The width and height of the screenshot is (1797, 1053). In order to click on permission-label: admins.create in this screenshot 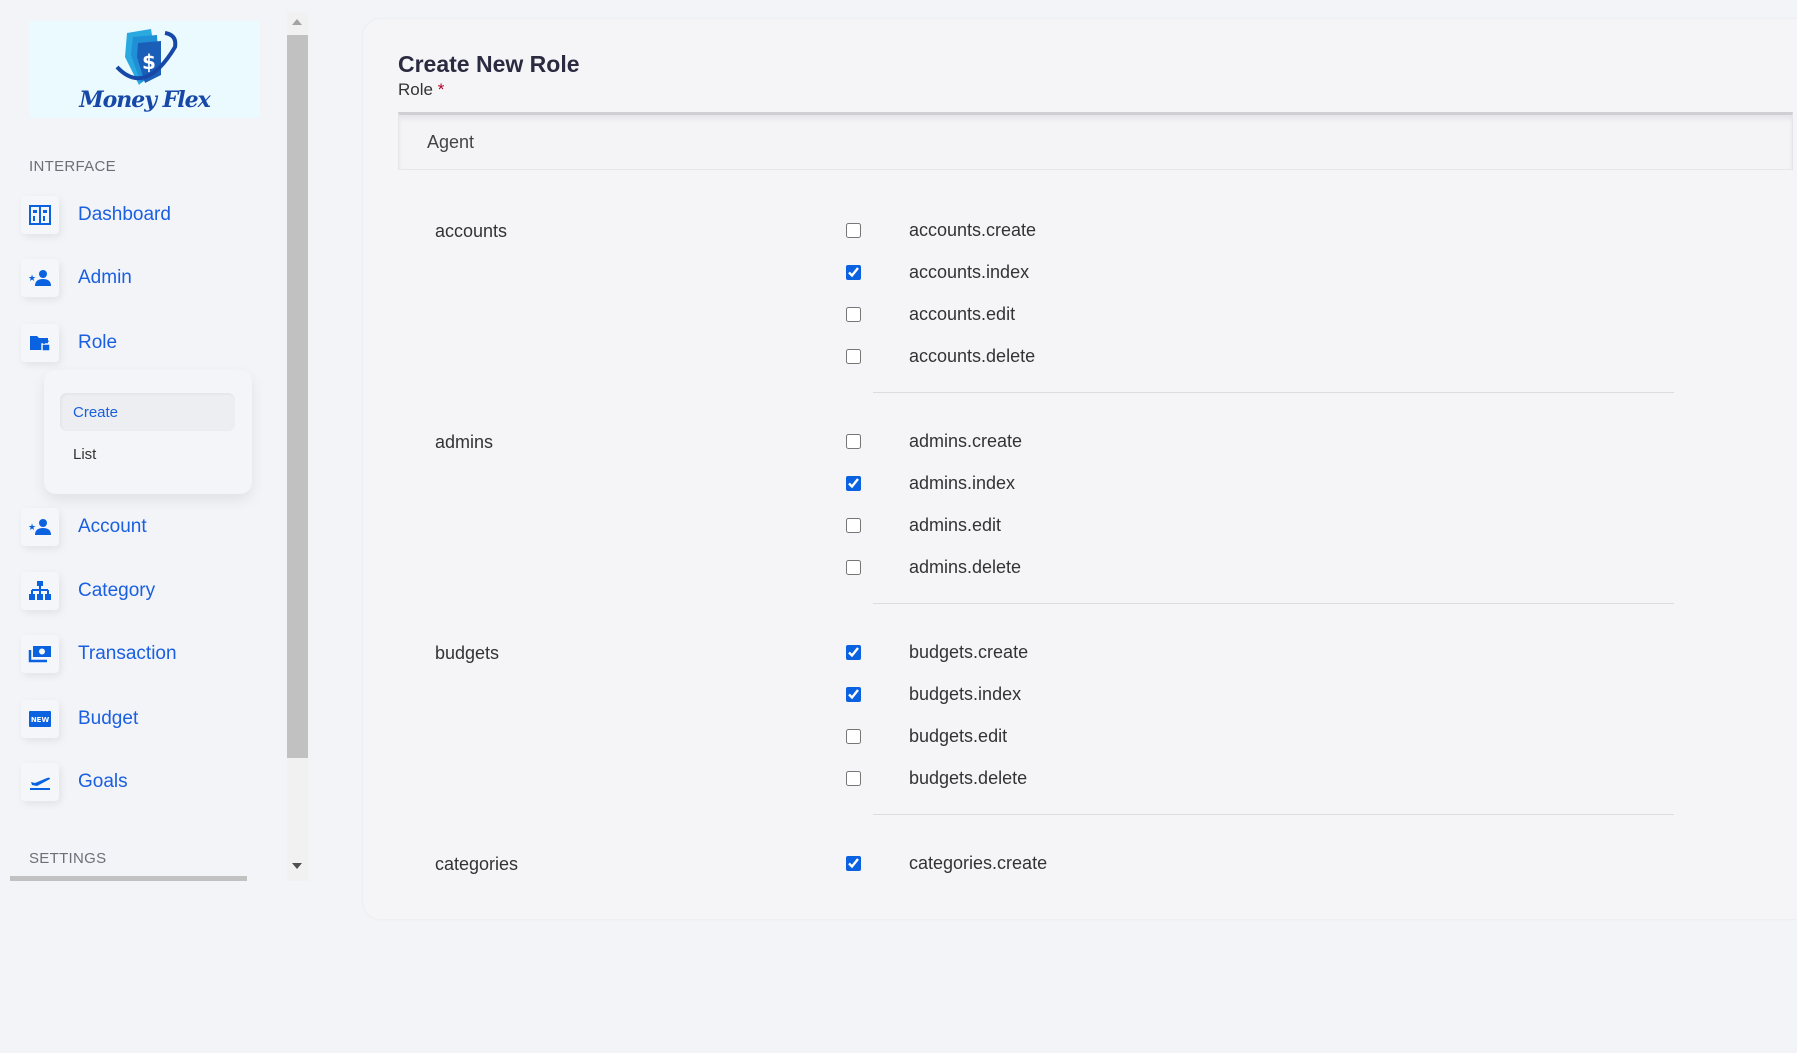, I will do `click(966, 440)`.